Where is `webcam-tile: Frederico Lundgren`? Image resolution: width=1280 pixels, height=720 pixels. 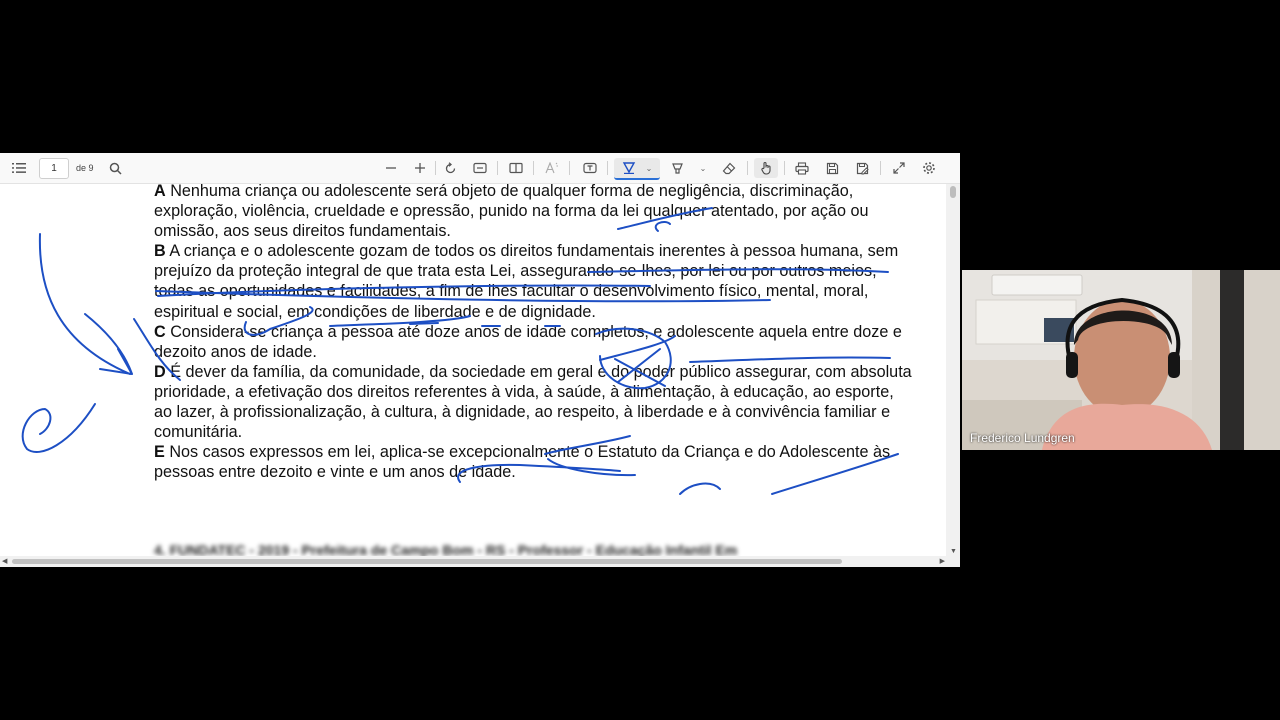
webcam-tile: Frederico Lundgren is located at coordinates (1121, 360).